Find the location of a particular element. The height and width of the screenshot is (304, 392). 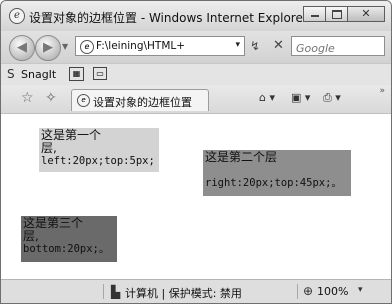

snagit-toolbar: S SnagIt ▦ ▭ is located at coordinates (196, 75).